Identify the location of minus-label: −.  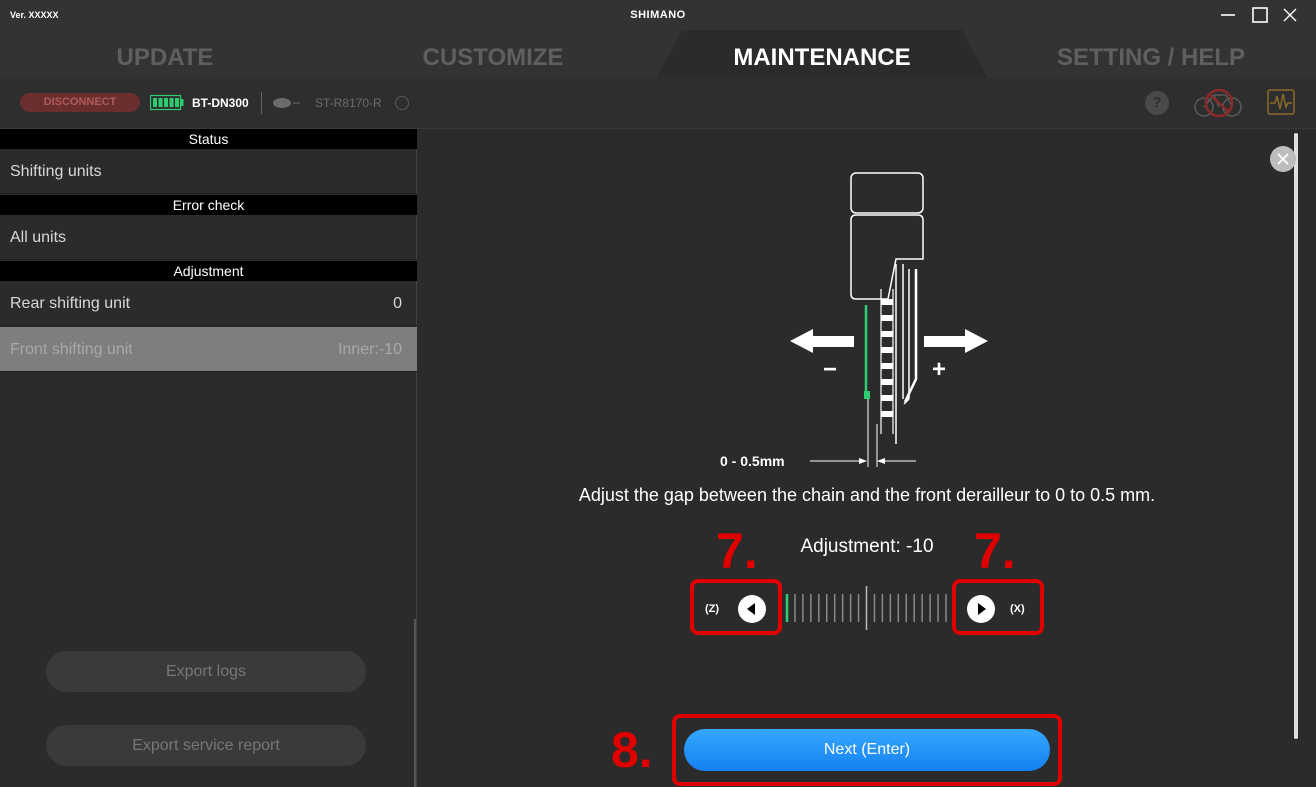
(830, 369).